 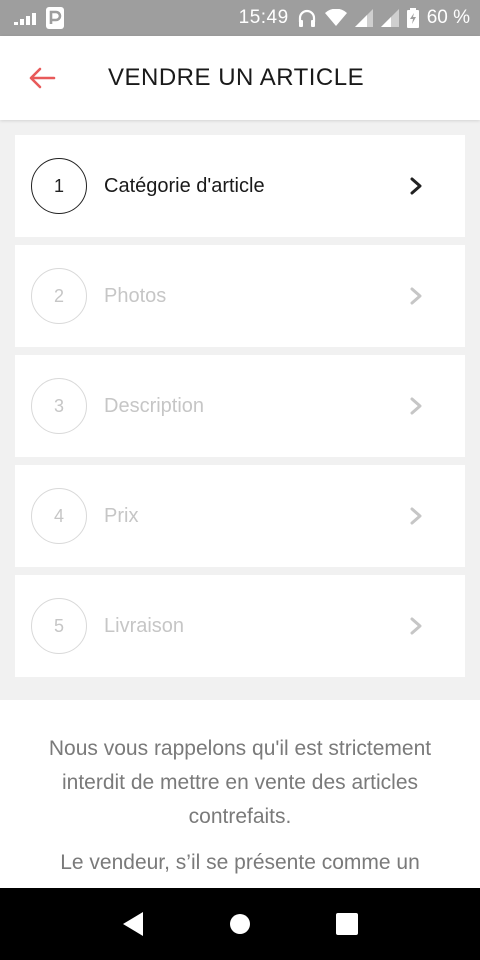 I want to click on step-number-badge: 5, so click(x=59, y=626).